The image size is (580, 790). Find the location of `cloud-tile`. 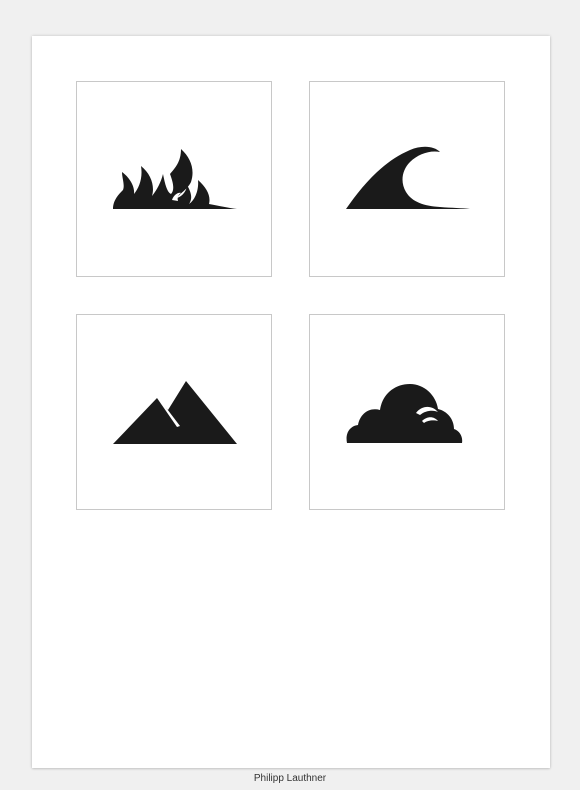

cloud-tile is located at coordinates (407, 412).